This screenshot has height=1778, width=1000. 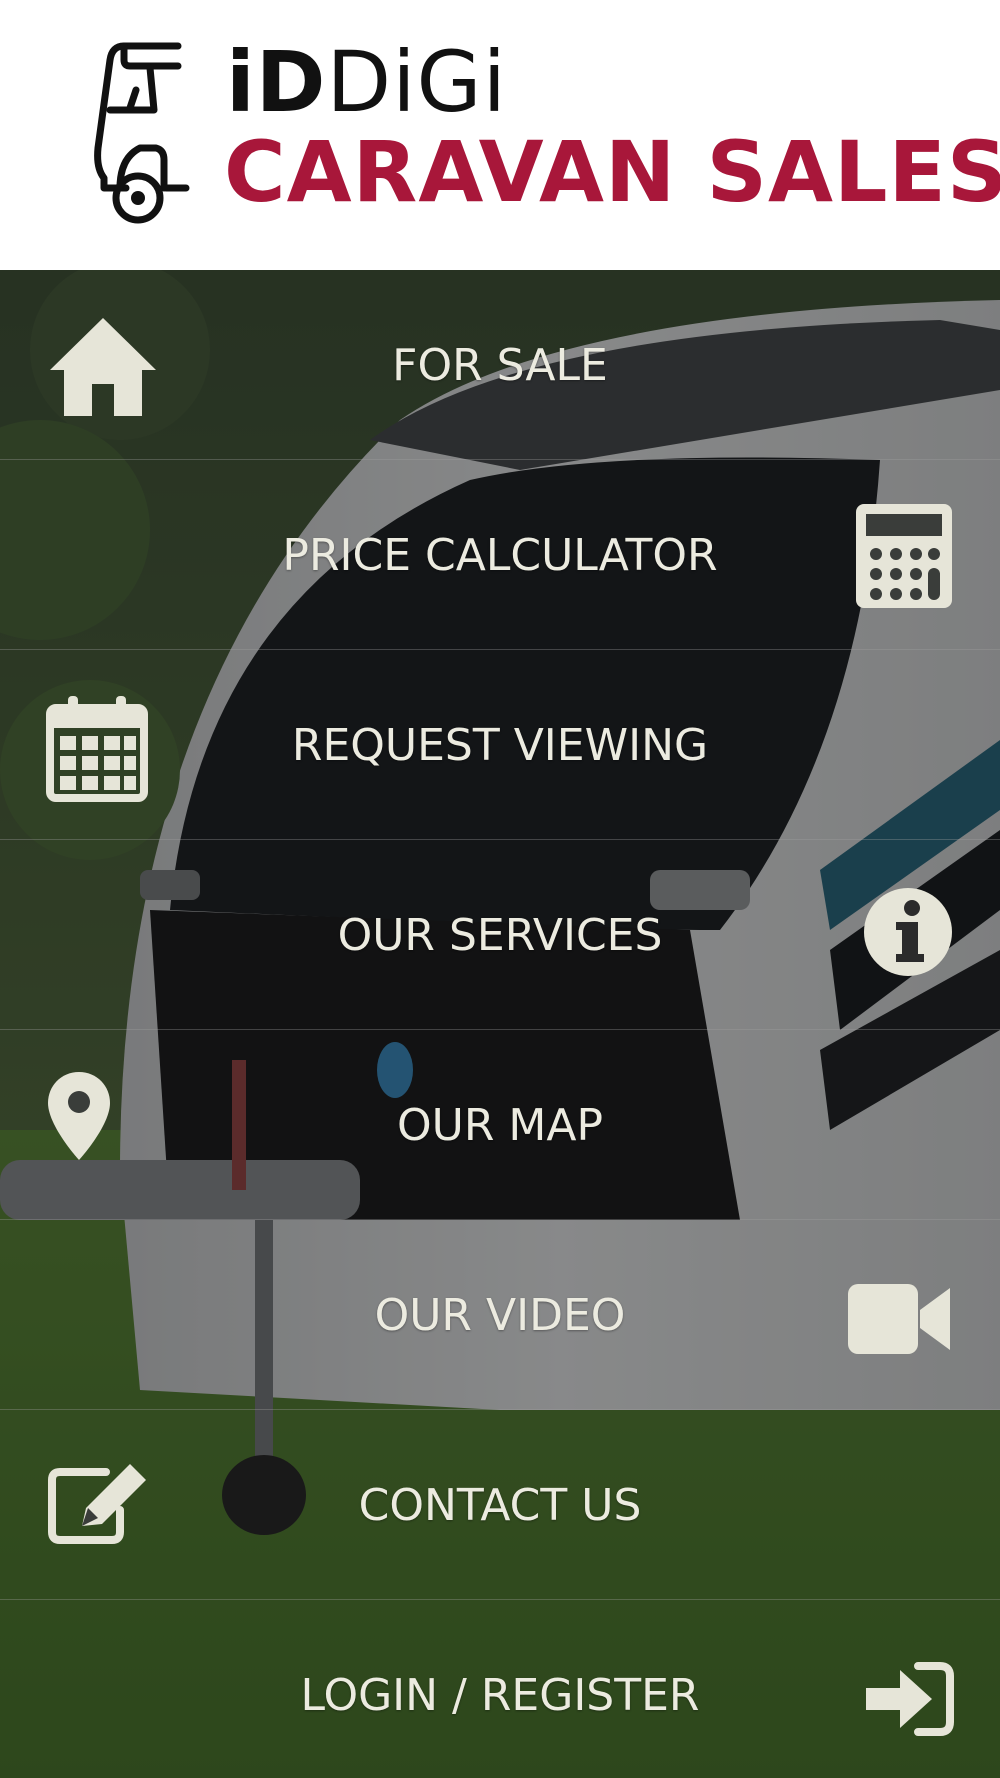 I want to click on edit-icon, so click(x=97, y=1504).